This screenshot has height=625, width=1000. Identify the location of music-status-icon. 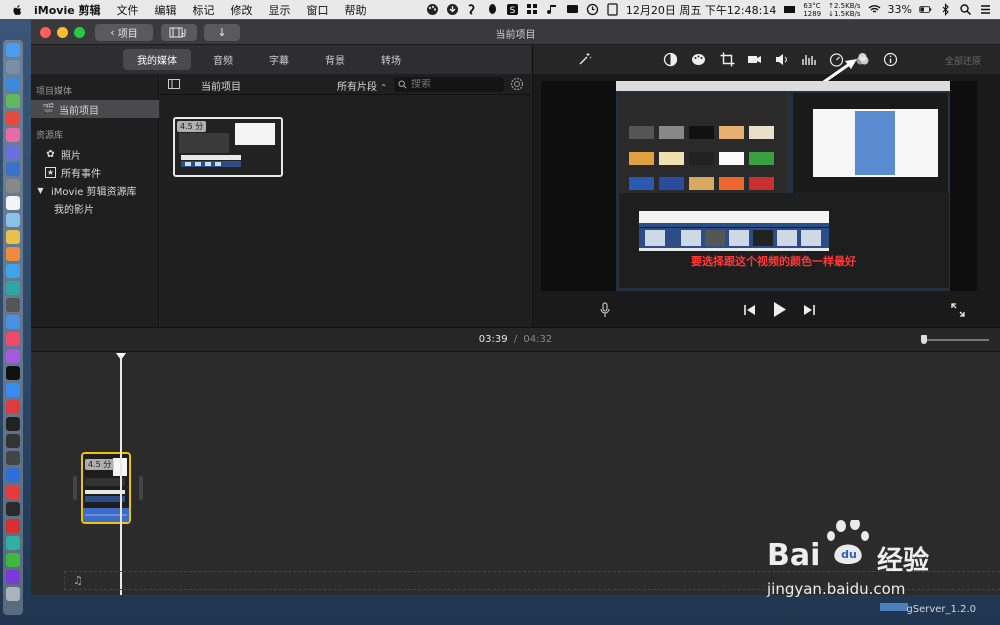
(552, 9).